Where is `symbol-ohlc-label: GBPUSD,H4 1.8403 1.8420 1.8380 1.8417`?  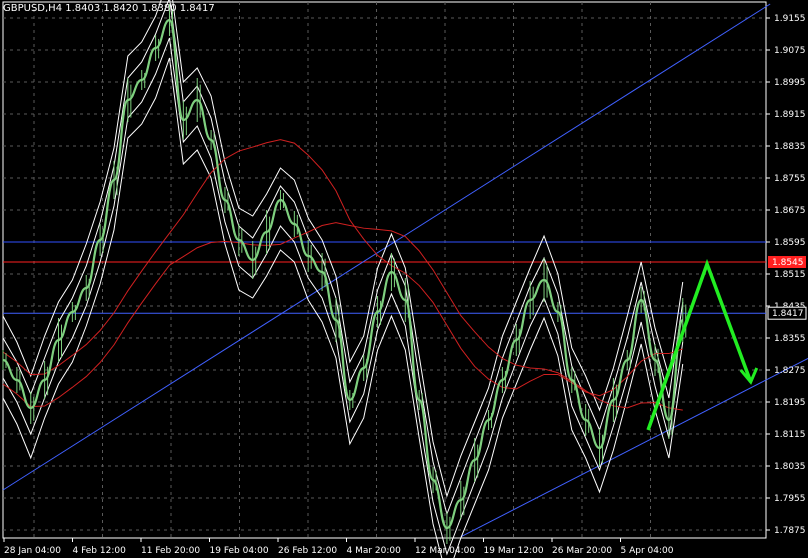
symbol-ohlc-label: GBPUSD,H4 1.8403 1.8420 1.8380 1.8417 is located at coordinates (109, 8).